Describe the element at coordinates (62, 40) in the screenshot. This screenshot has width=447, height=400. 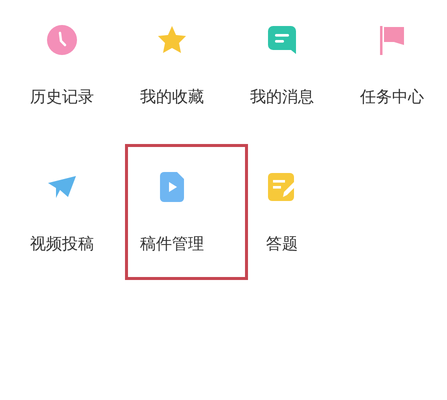
I see `clock-icon` at that location.